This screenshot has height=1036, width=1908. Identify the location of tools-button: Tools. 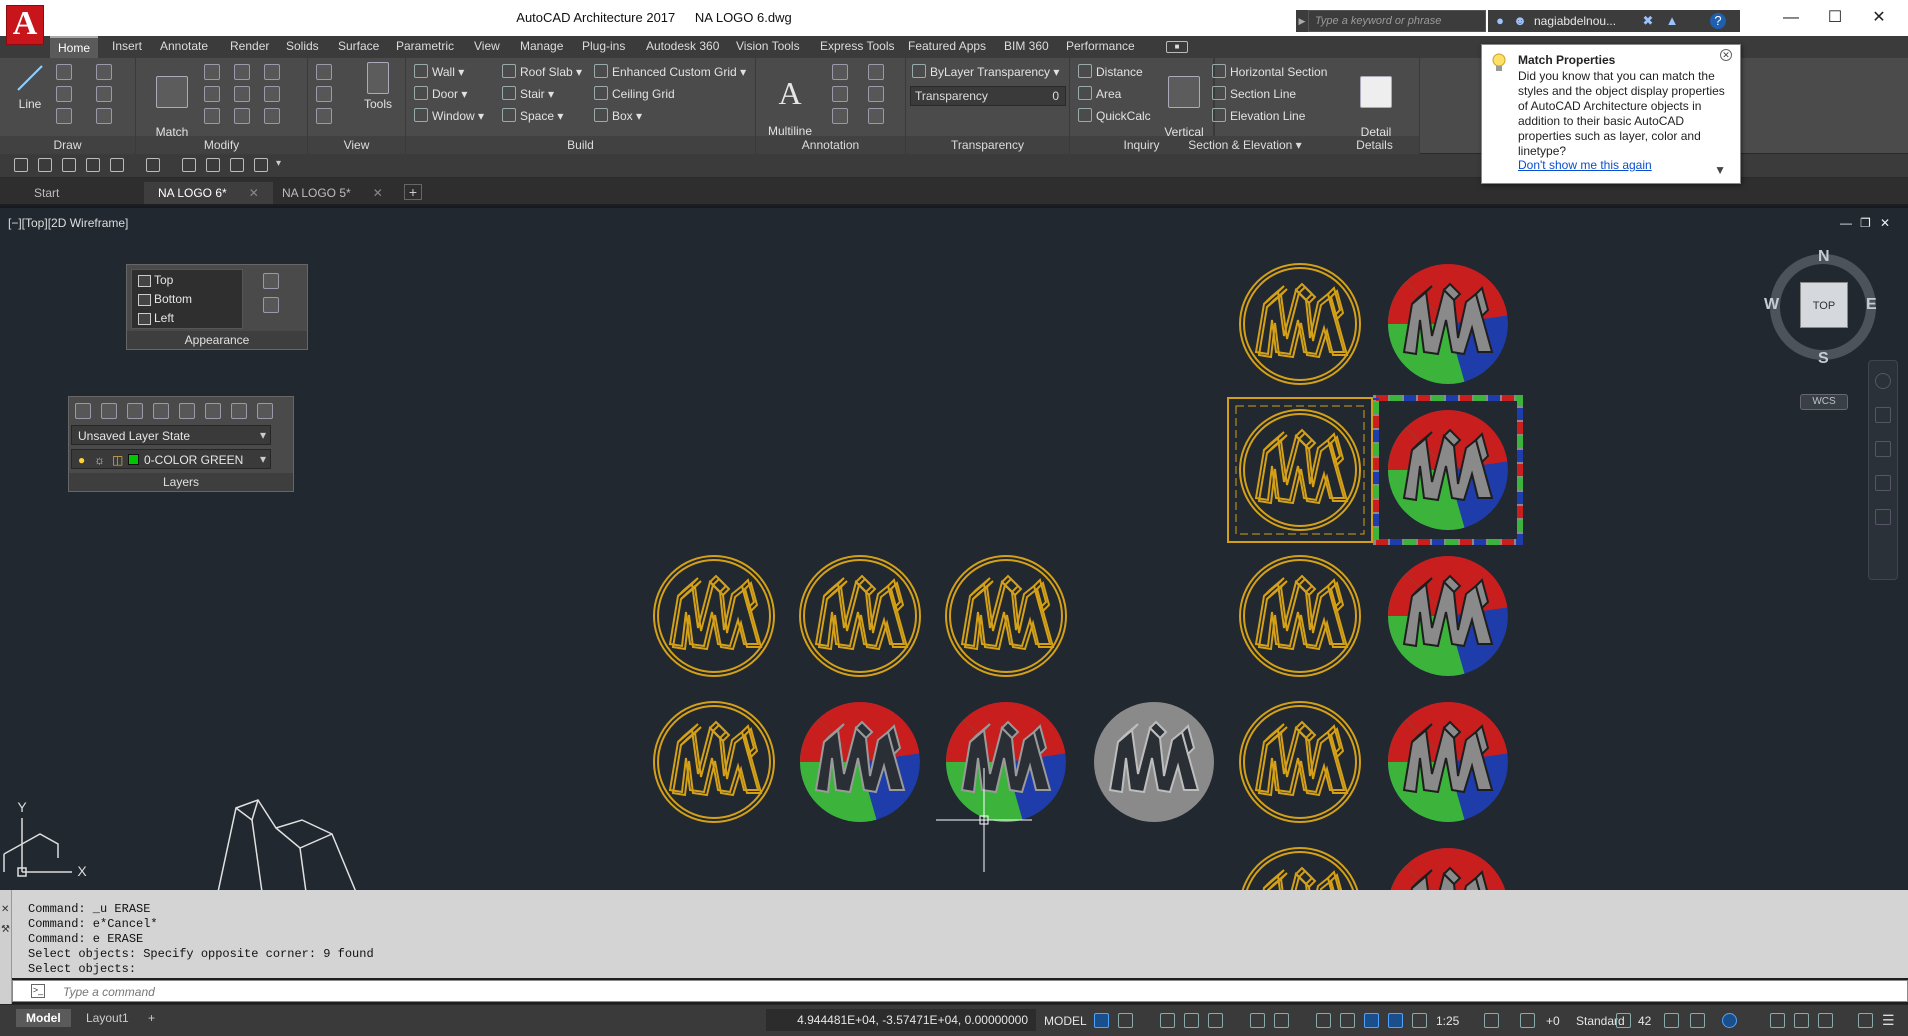
(378, 86).